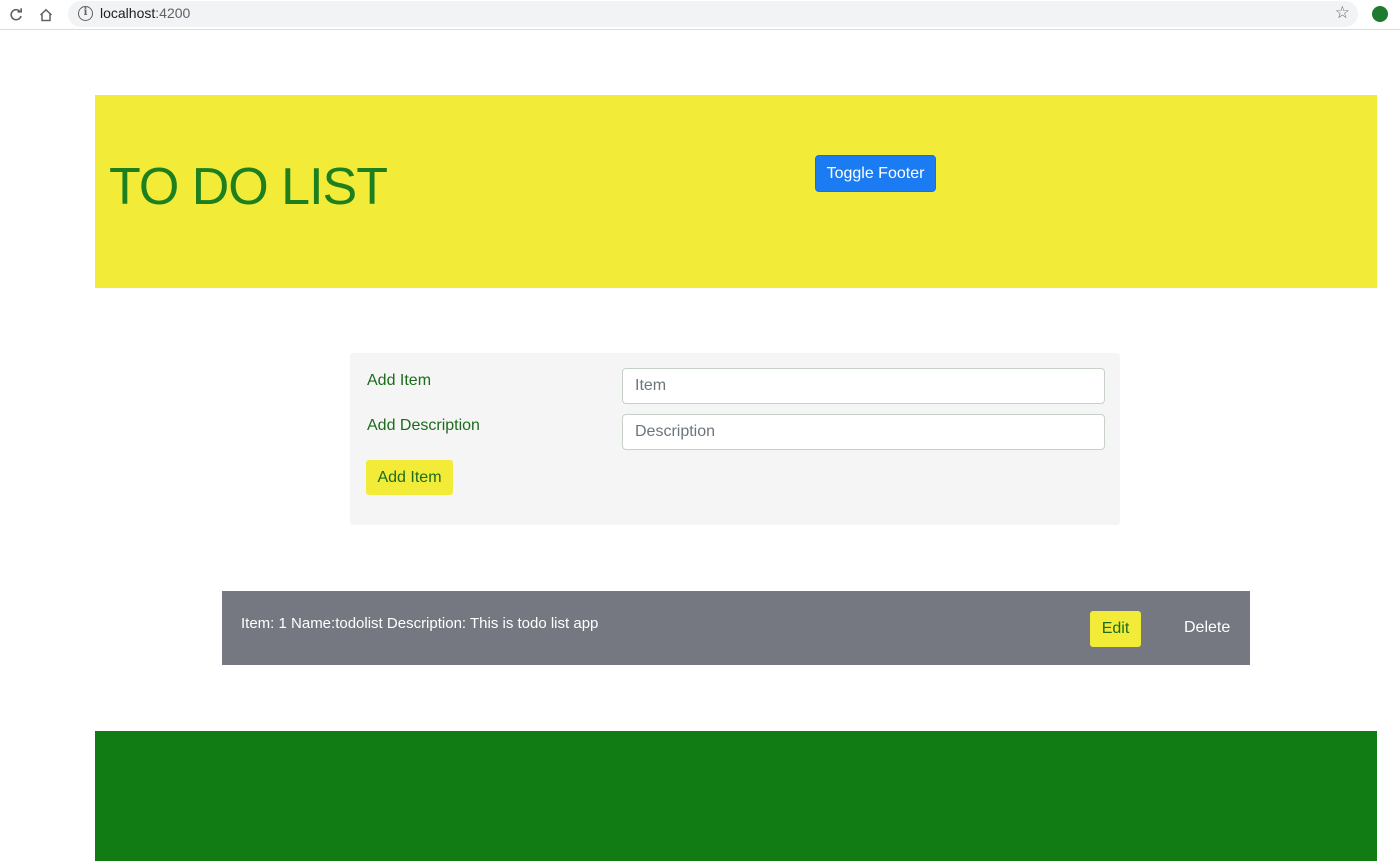 The height and width of the screenshot is (867, 1400). What do you see at coordinates (85, 13) in the screenshot?
I see `info-icon: i` at bounding box center [85, 13].